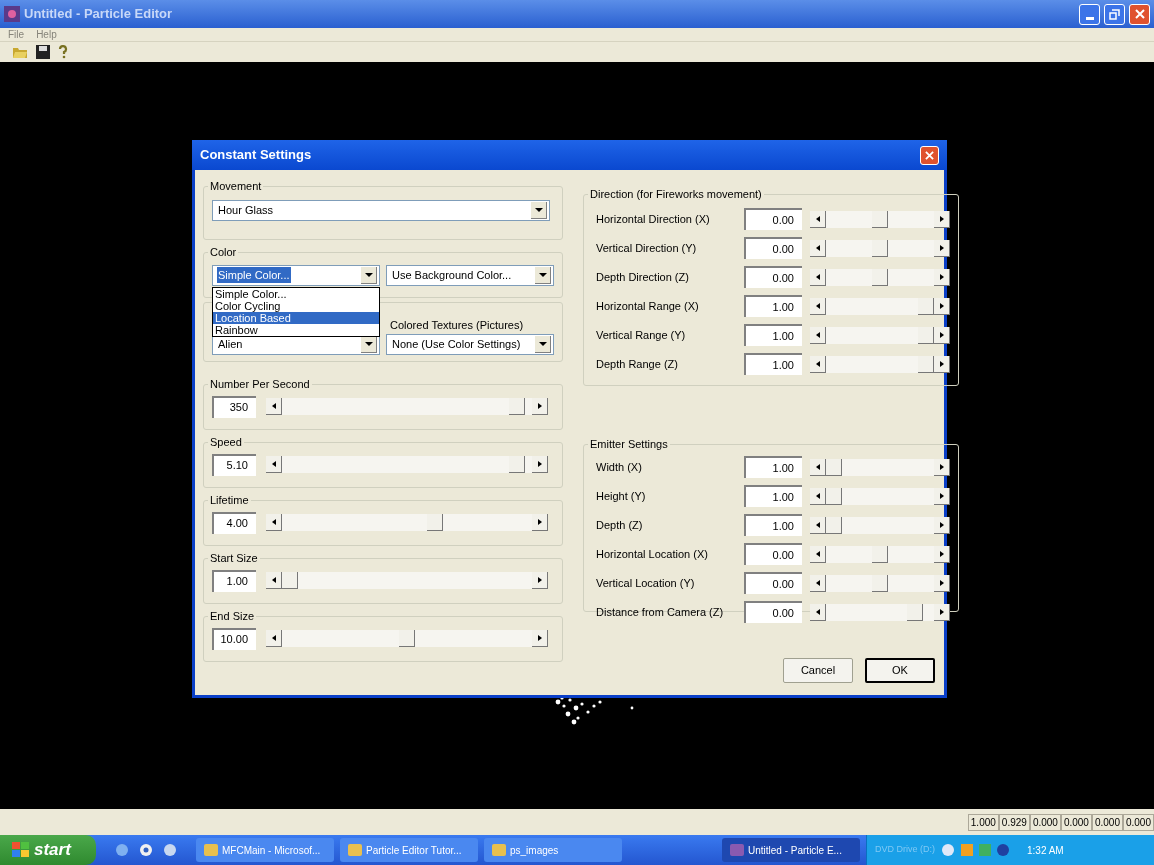 This screenshot has width=1154, height=865. Describe the element at coordinates (1089, 14) in the screenshot. I see `minimize-button` at that location.